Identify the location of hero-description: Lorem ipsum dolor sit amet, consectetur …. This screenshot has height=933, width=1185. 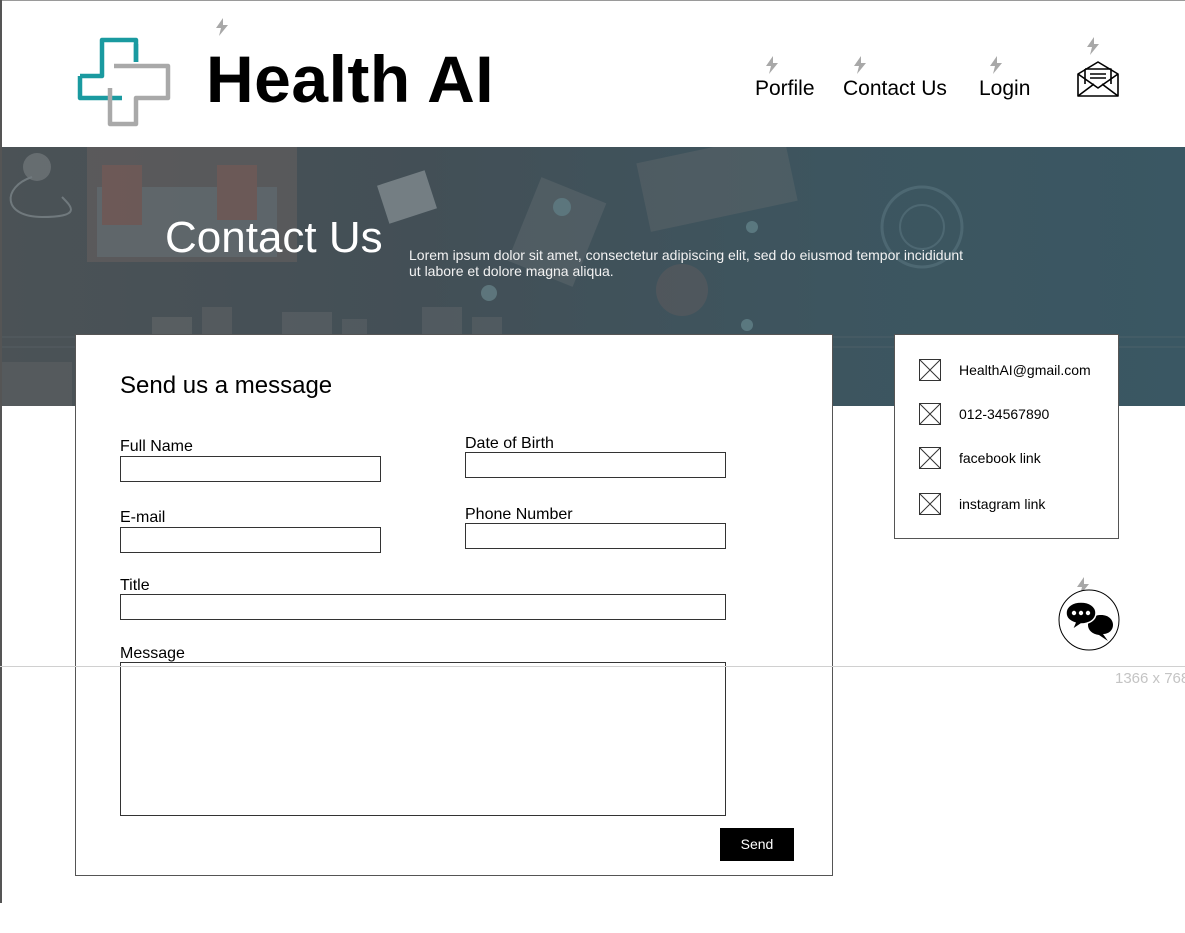
(686, 263).